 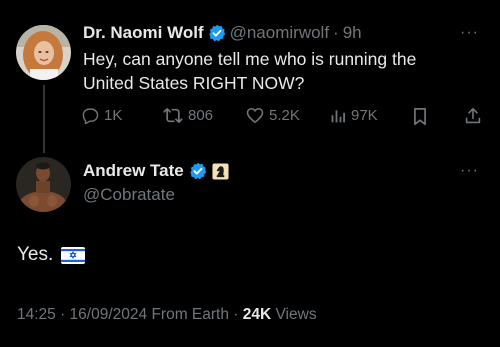 I want to click on like-count: 5.2K, so click(x=284, y=115).